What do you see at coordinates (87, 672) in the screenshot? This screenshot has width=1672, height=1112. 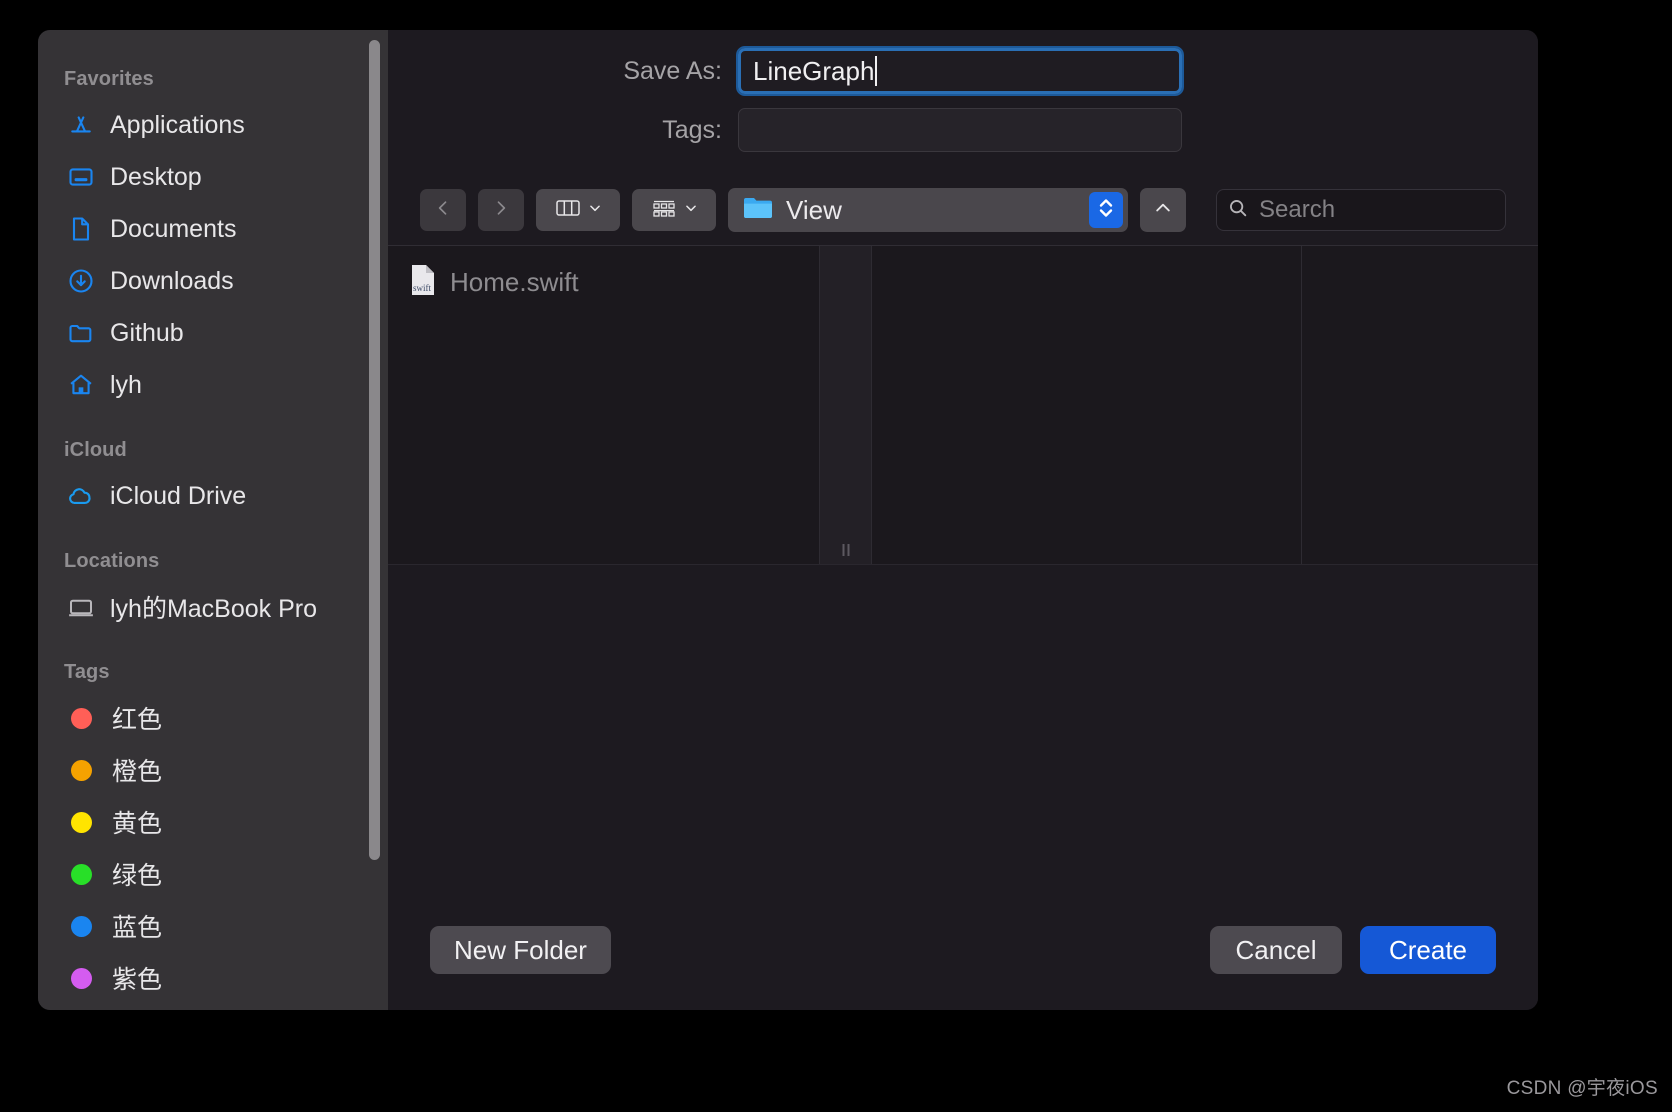 I see `sidebar-section-tags-title: Tags` at bounding box center [87, 672].